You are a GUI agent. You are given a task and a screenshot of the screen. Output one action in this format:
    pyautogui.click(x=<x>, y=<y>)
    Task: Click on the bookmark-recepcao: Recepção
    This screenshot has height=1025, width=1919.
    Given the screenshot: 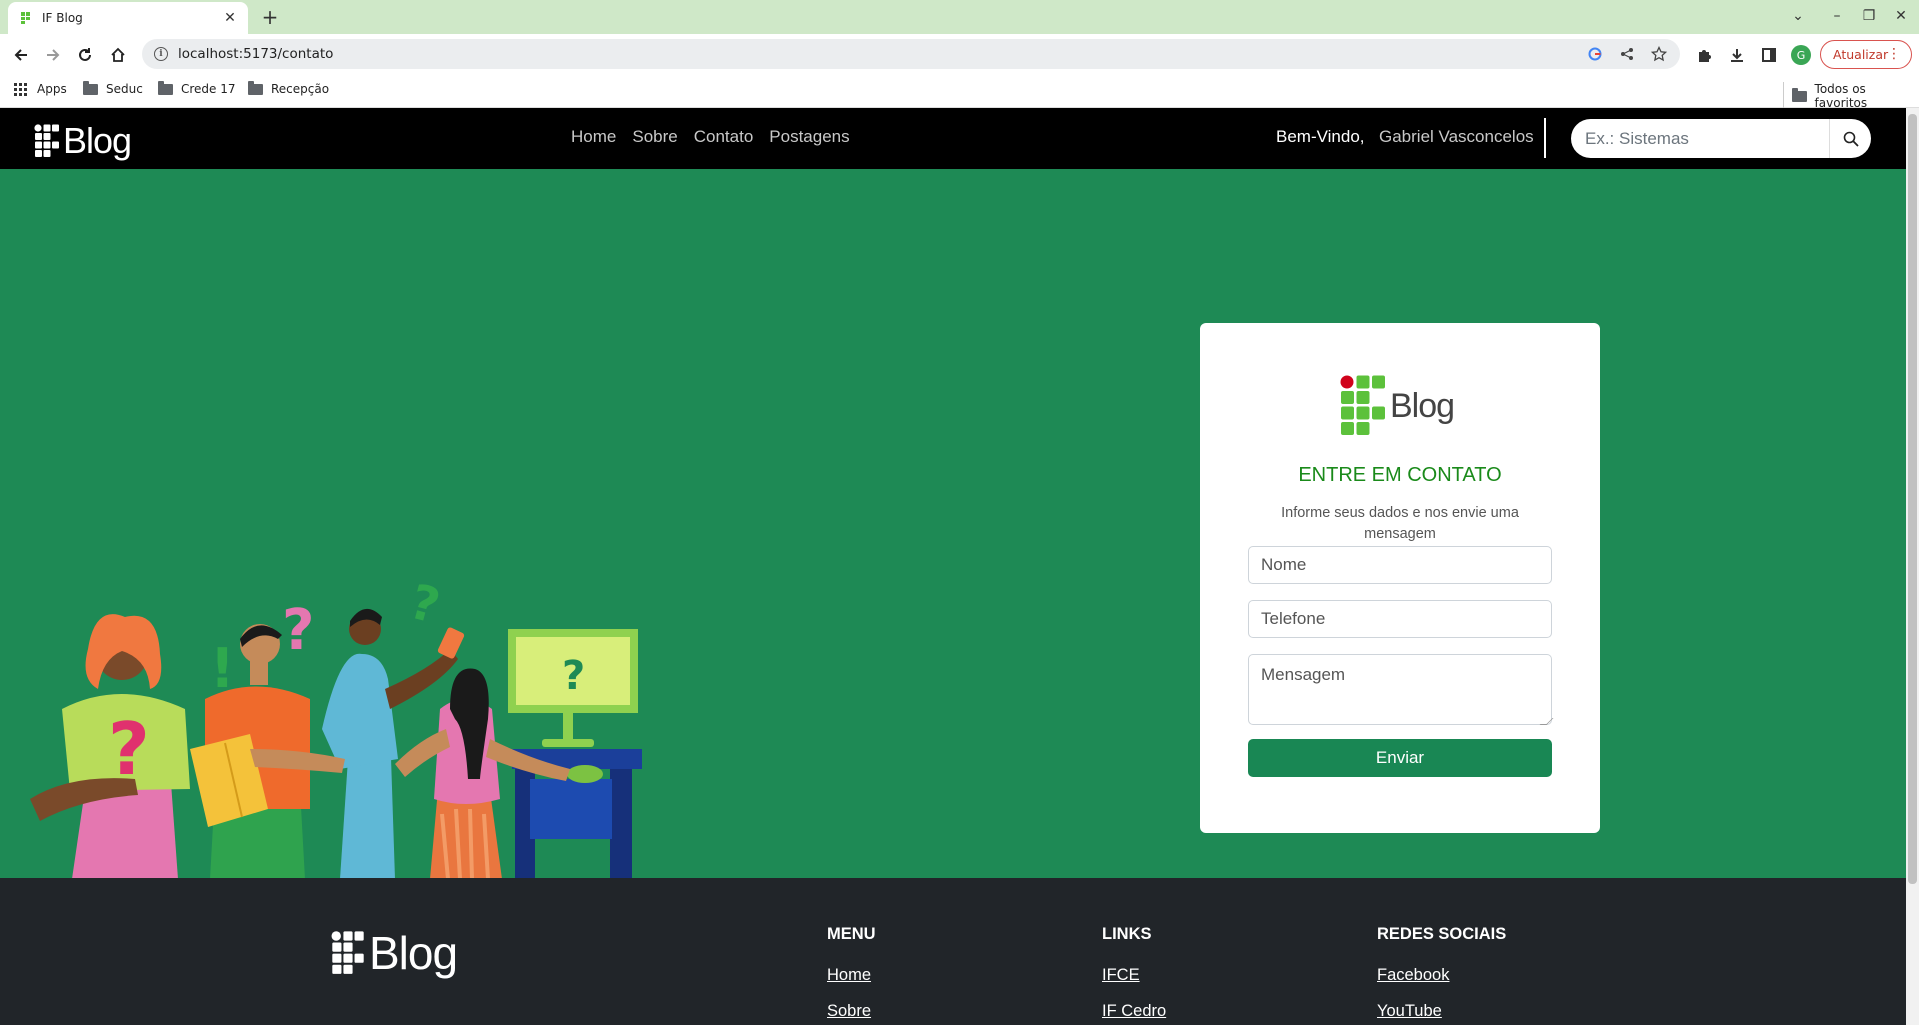 What is the action you would take?
    pyautogui.click(x=289, y=88)
    